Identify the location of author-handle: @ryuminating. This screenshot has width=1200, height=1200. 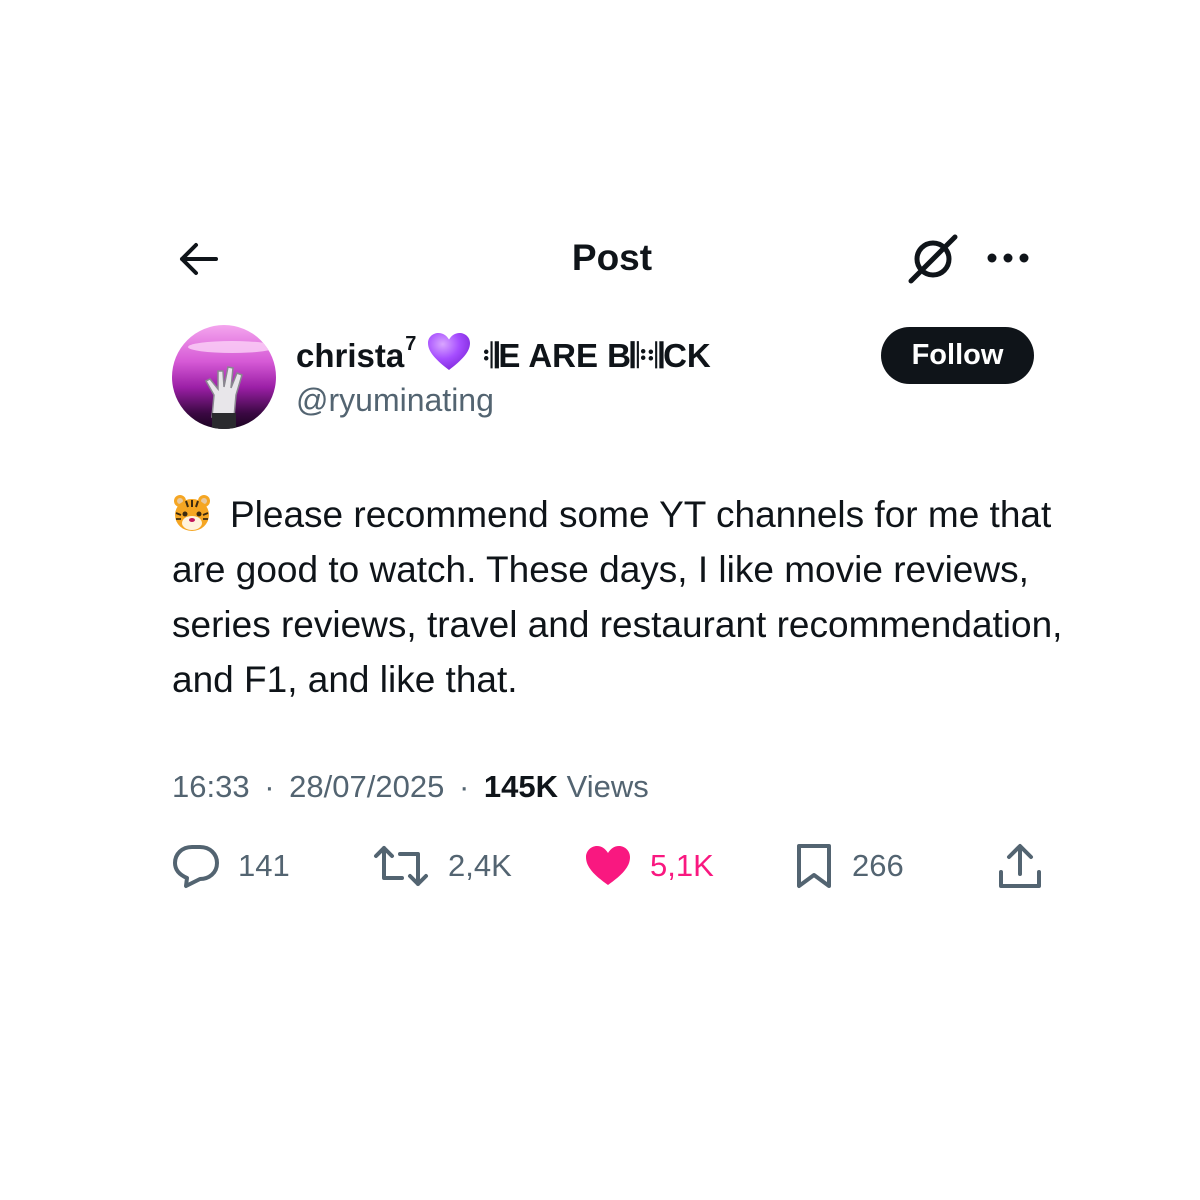
(395, 400).